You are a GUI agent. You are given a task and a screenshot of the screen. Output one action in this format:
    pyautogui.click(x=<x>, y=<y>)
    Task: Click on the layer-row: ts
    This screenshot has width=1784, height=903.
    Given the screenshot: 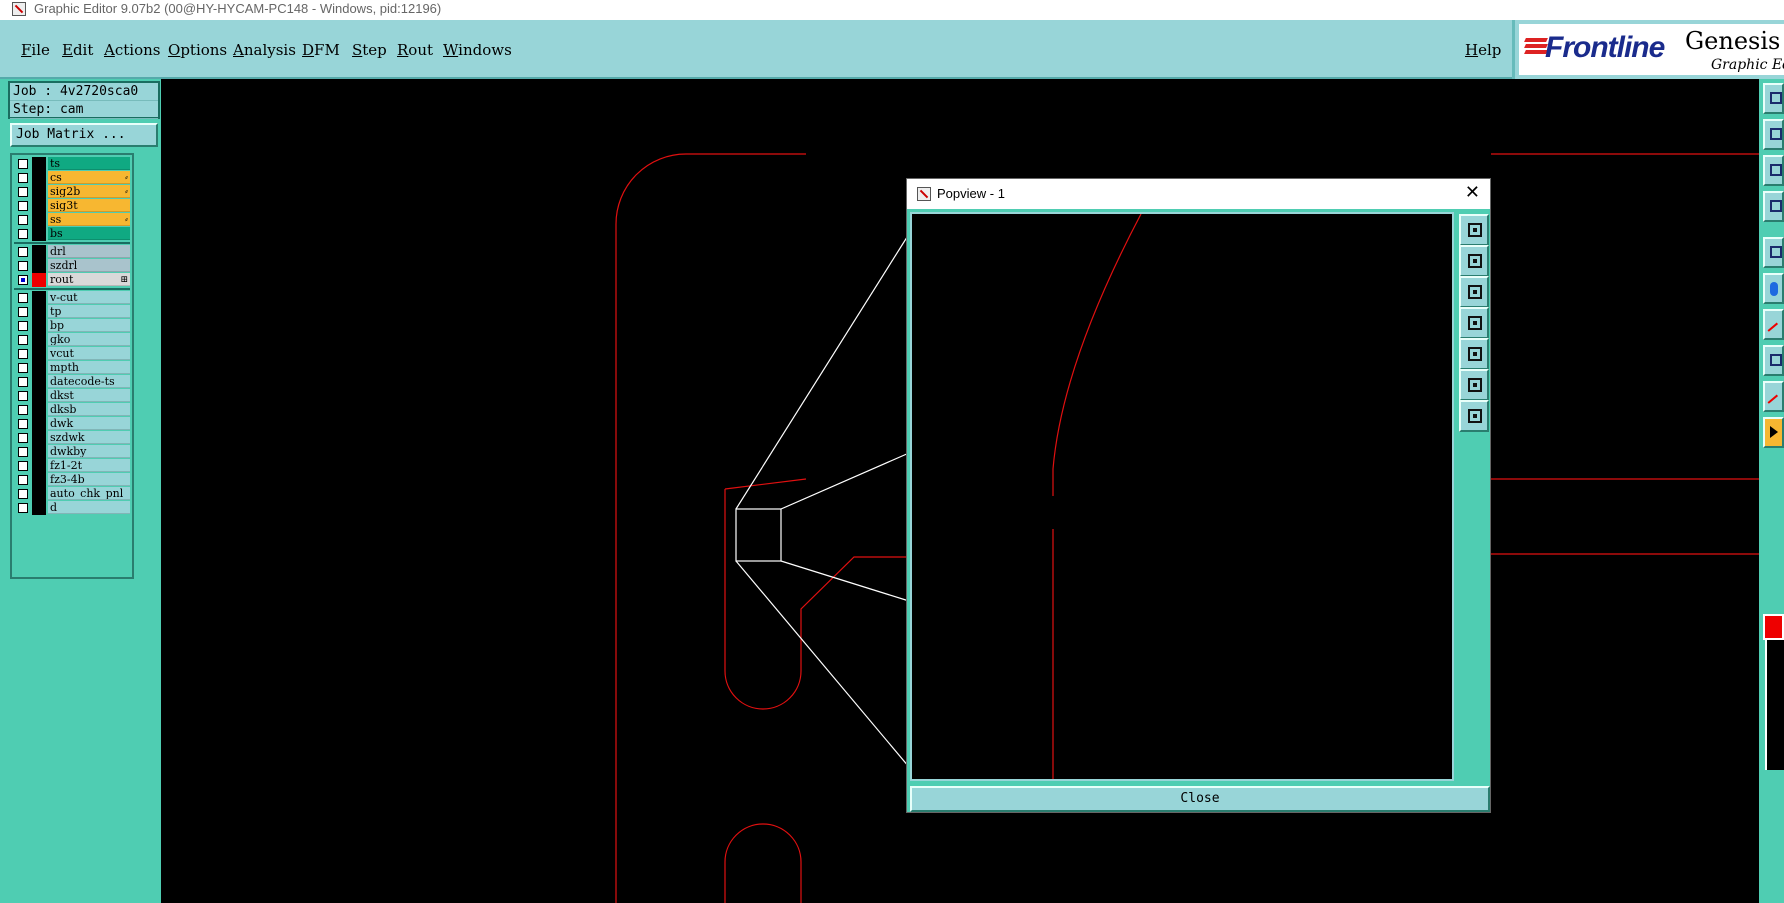 What is the action you would take?
    pyautogui.click(x=72, y=164)
    